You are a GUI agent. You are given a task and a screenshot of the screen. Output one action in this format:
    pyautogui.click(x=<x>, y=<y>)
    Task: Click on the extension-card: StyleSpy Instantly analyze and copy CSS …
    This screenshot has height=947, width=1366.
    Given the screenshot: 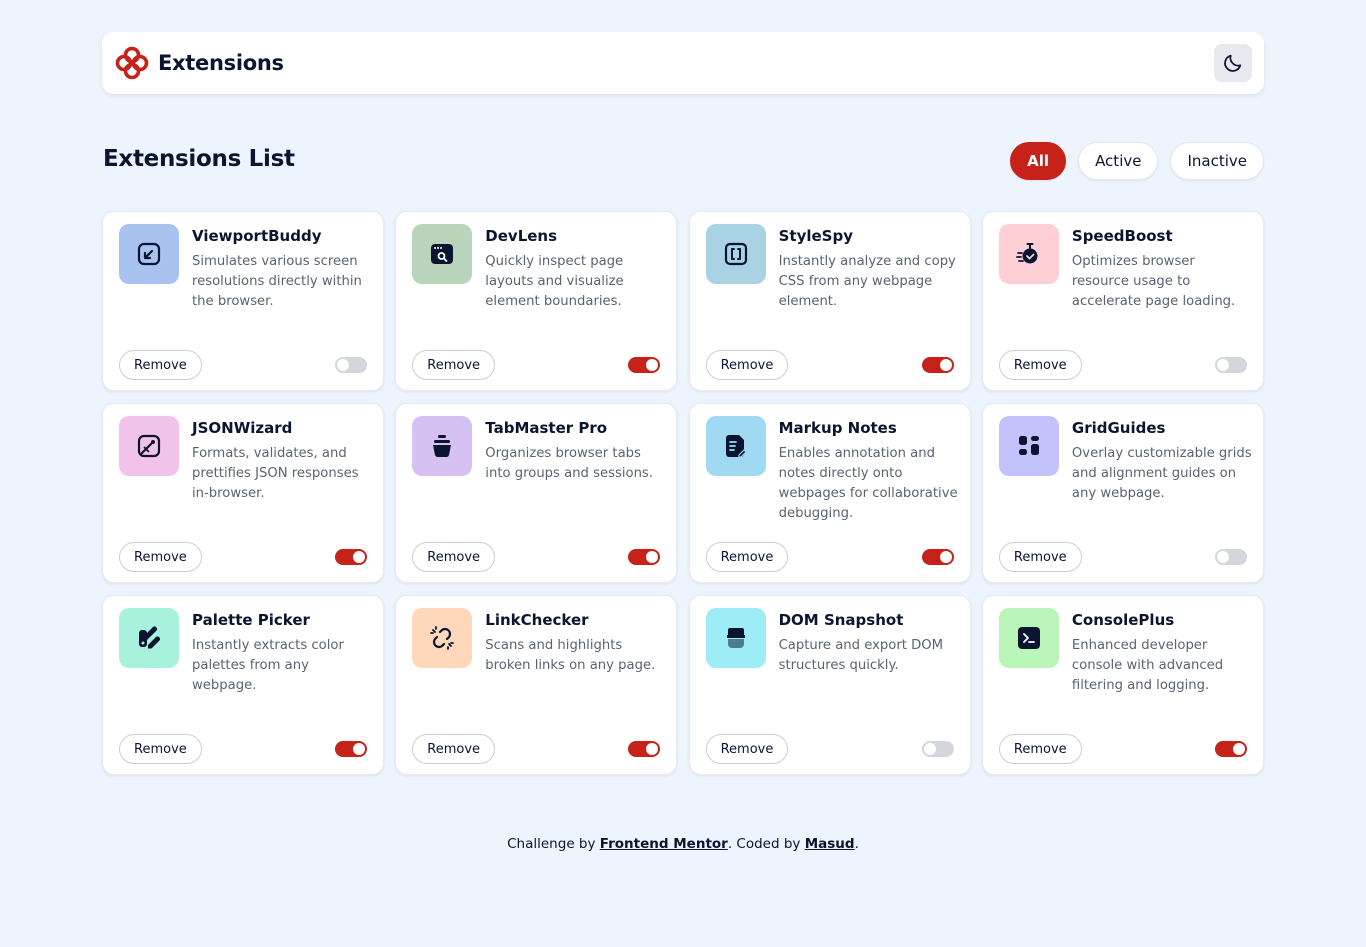 What is the action you would take?
    pyautogui.click(x=829, y=301)
    